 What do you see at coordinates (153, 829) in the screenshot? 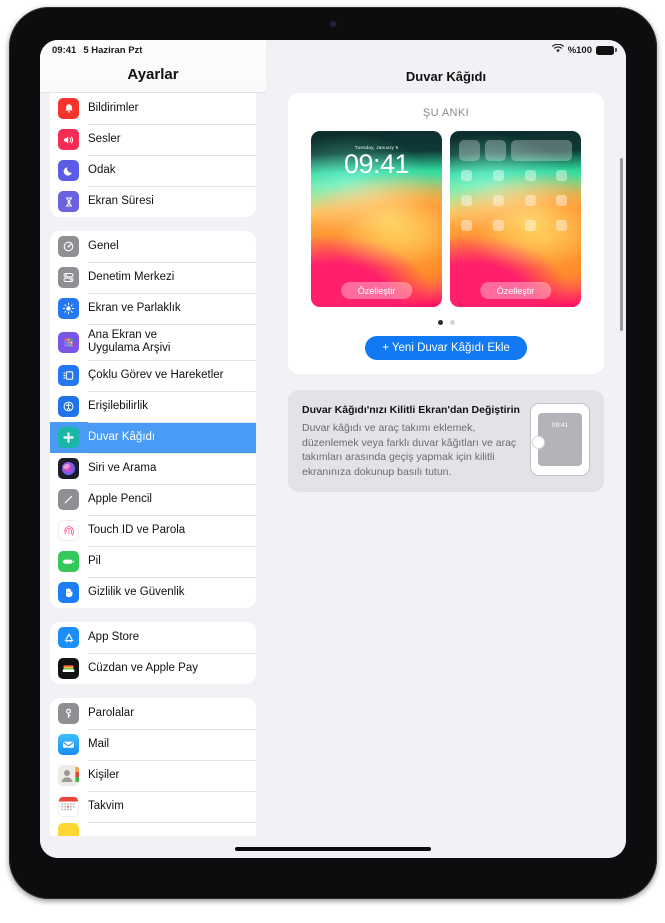
I see `sidebar-item-notlar` at bounding box center [153, 829].